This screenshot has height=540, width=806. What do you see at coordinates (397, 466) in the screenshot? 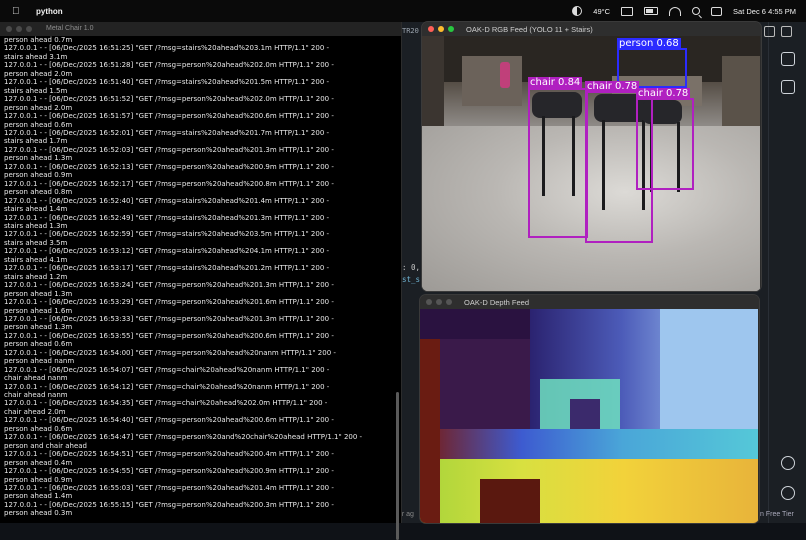
I see `terminal-scrollbar` at bounding box center [397, 466].